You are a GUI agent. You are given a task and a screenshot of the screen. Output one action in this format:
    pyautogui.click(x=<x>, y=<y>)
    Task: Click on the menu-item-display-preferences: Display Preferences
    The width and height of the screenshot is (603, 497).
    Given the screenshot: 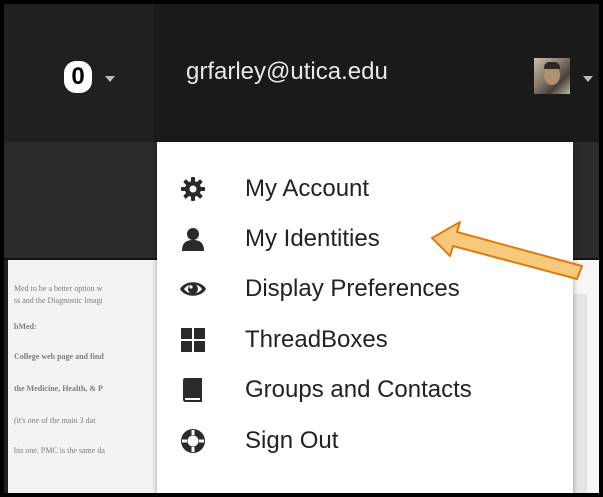 What is the action you would take?
    pyautogui.click(x=365, y=289)
    